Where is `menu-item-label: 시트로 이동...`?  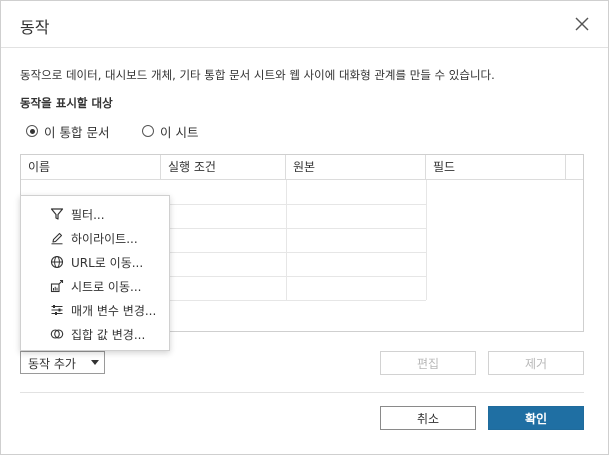
menu-item-label: 시트로 이동... is located at coordinates (106, 287).